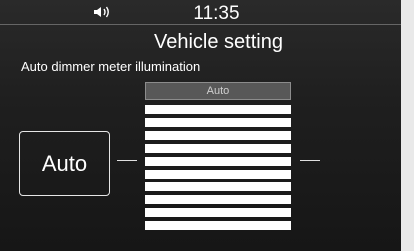  I want to click on status-bar: 11:35, so click(200, 12).